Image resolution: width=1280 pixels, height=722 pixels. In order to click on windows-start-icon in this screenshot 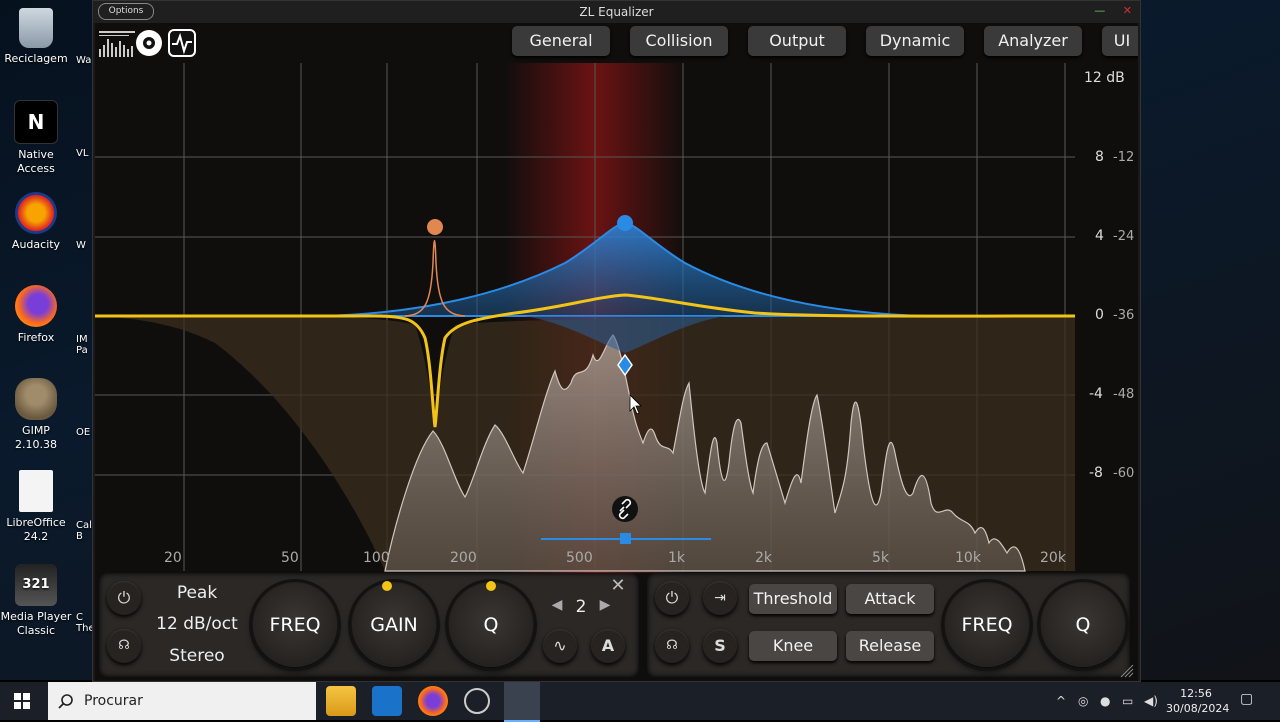, I will do `click(22, 701)`.